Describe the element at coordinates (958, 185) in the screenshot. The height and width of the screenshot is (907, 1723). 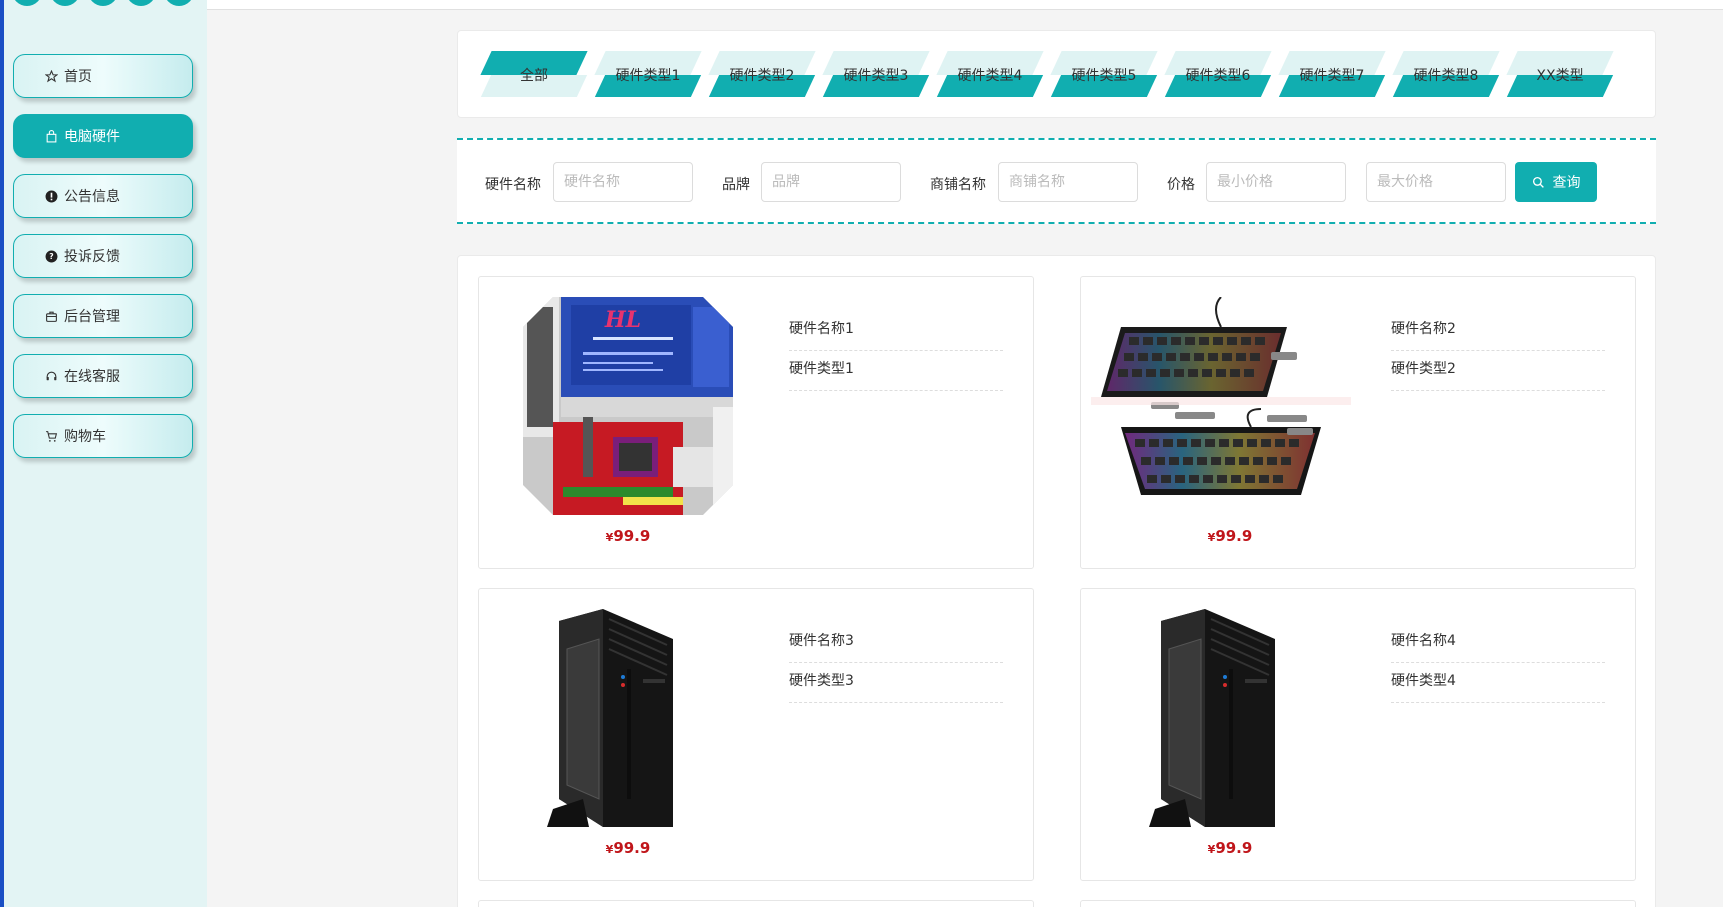
I see `shop-name-label: 商铺名称` at that location.